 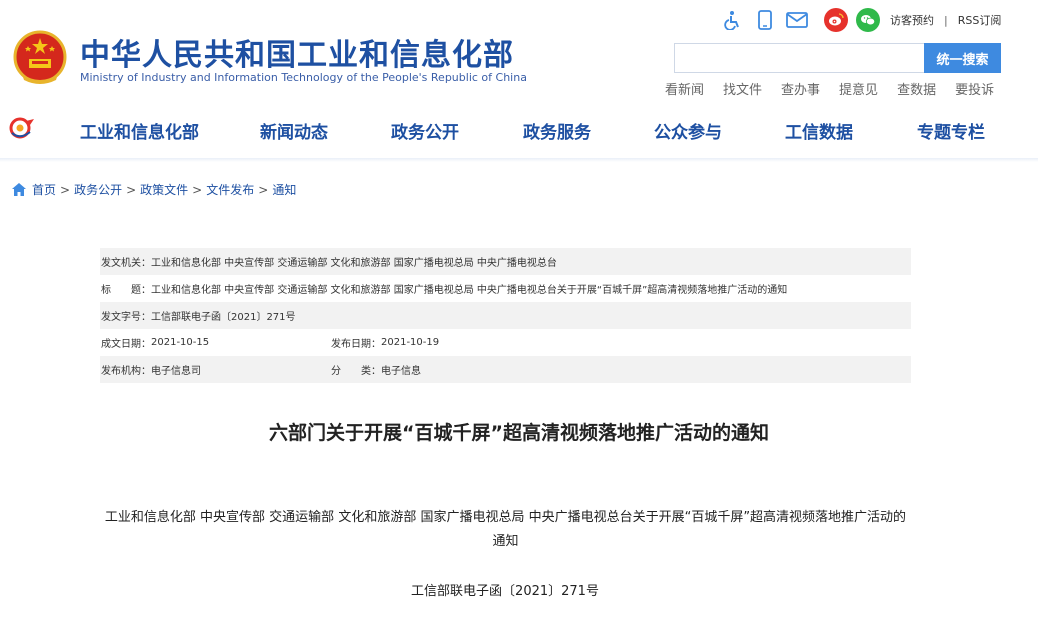 What do you see at coordinates (836, 20) in the screenshot?
I see `weibo-icon` at bounding box center [836, 20].